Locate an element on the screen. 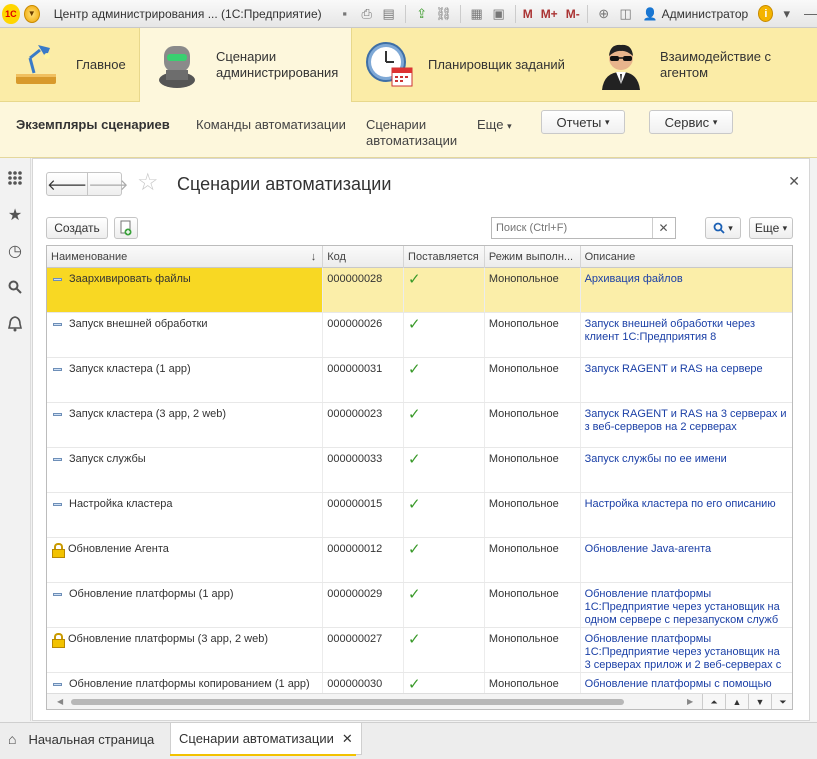 This screenshot has width=817, height=759. upload-icon: ⇪ is located at coordinates (422, 14).